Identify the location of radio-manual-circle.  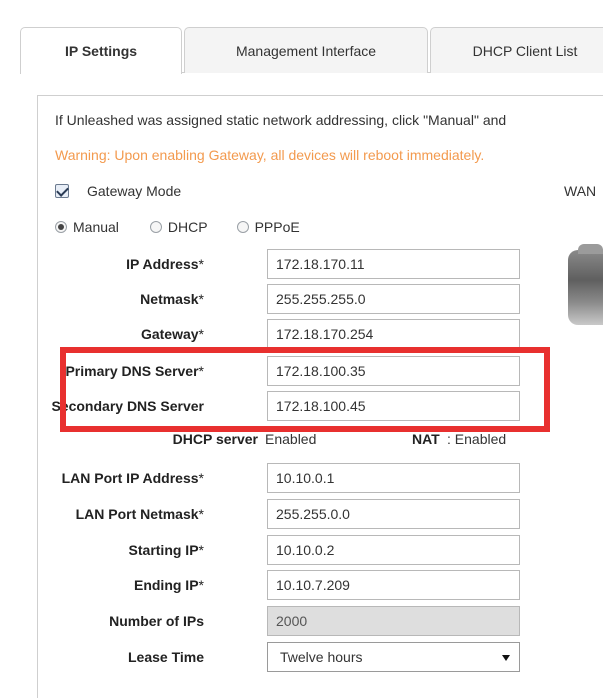
(61, 227).